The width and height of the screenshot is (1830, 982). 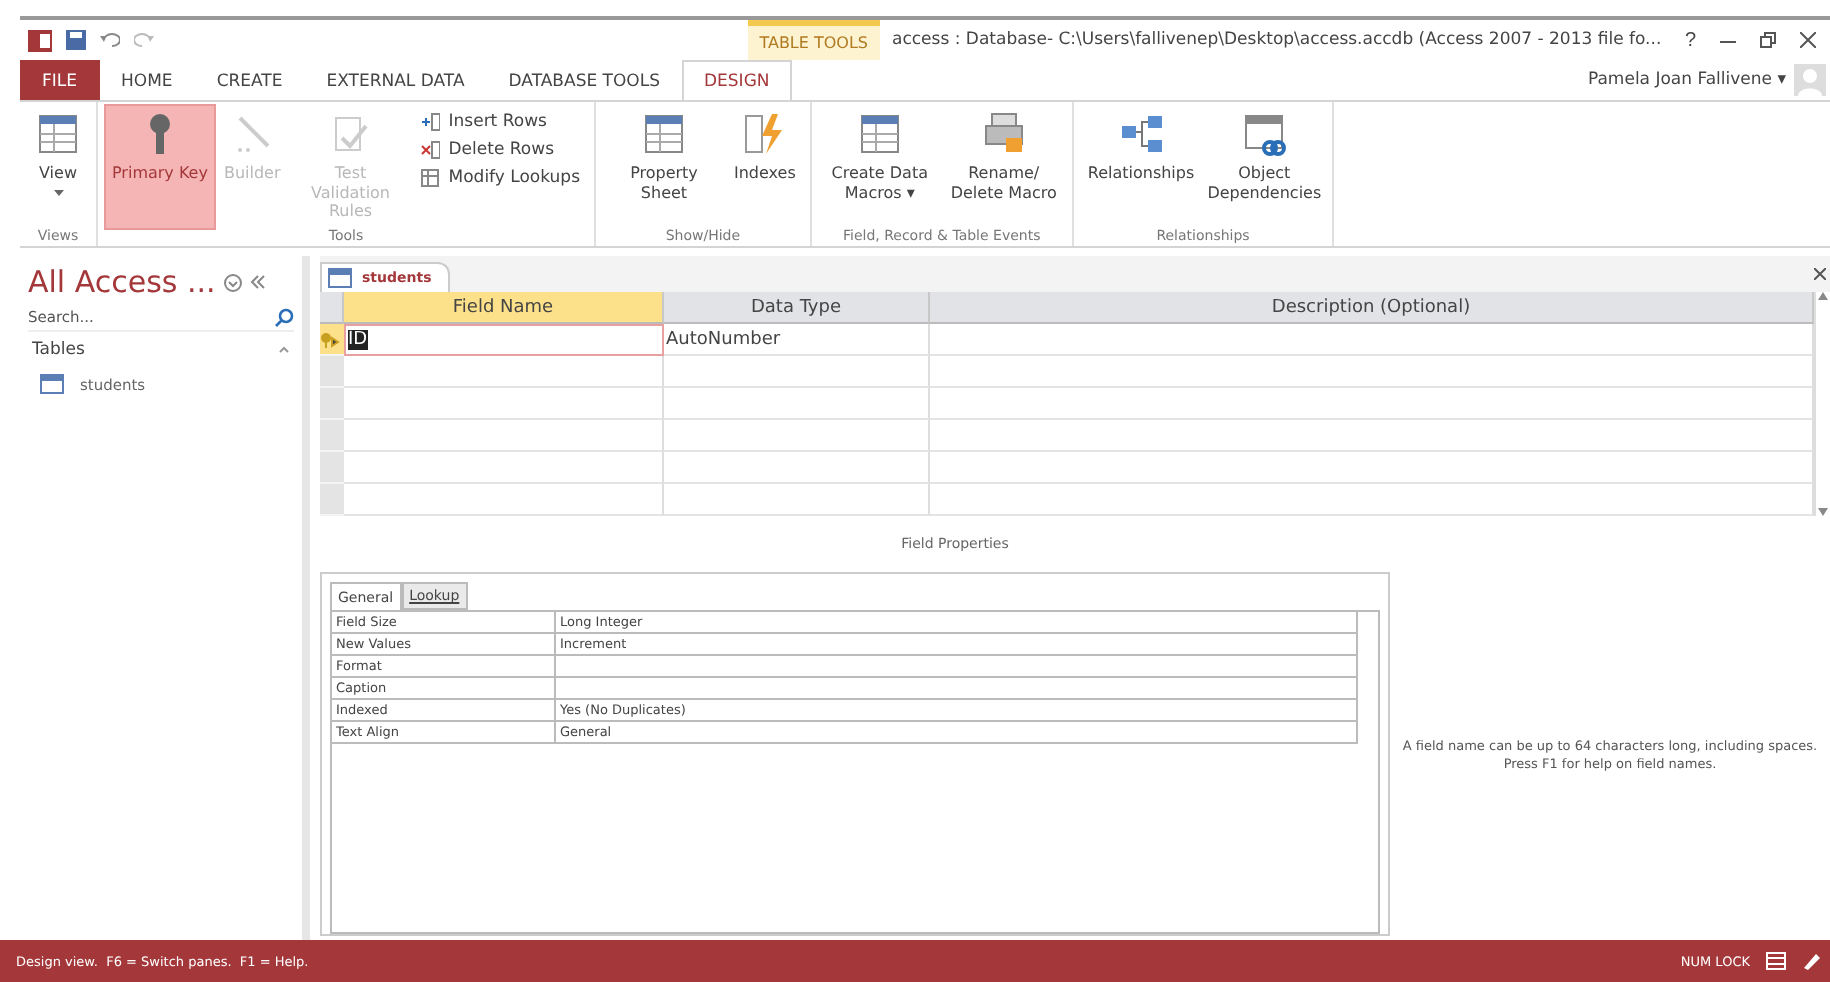 What do you see at coordinates (1822, 404) in the screenshot?
I see `scrollbar` at bounding box center [1822, 404].